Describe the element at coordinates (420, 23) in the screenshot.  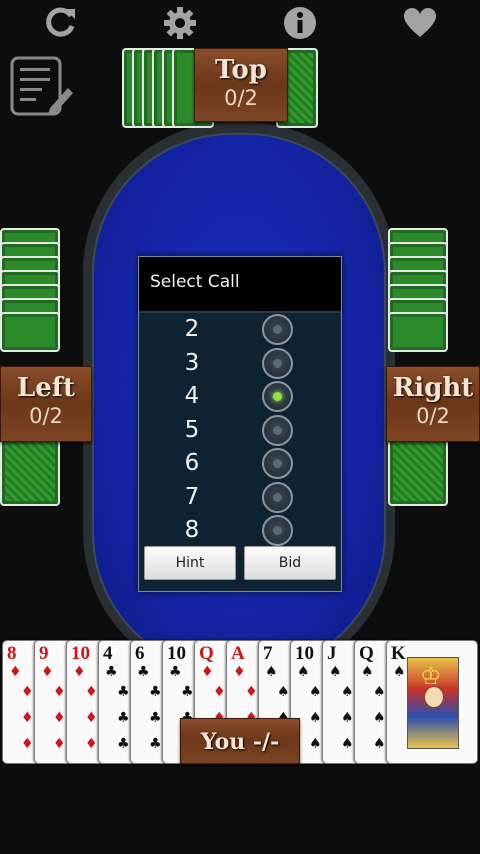
I see `heart-icon` at that location.